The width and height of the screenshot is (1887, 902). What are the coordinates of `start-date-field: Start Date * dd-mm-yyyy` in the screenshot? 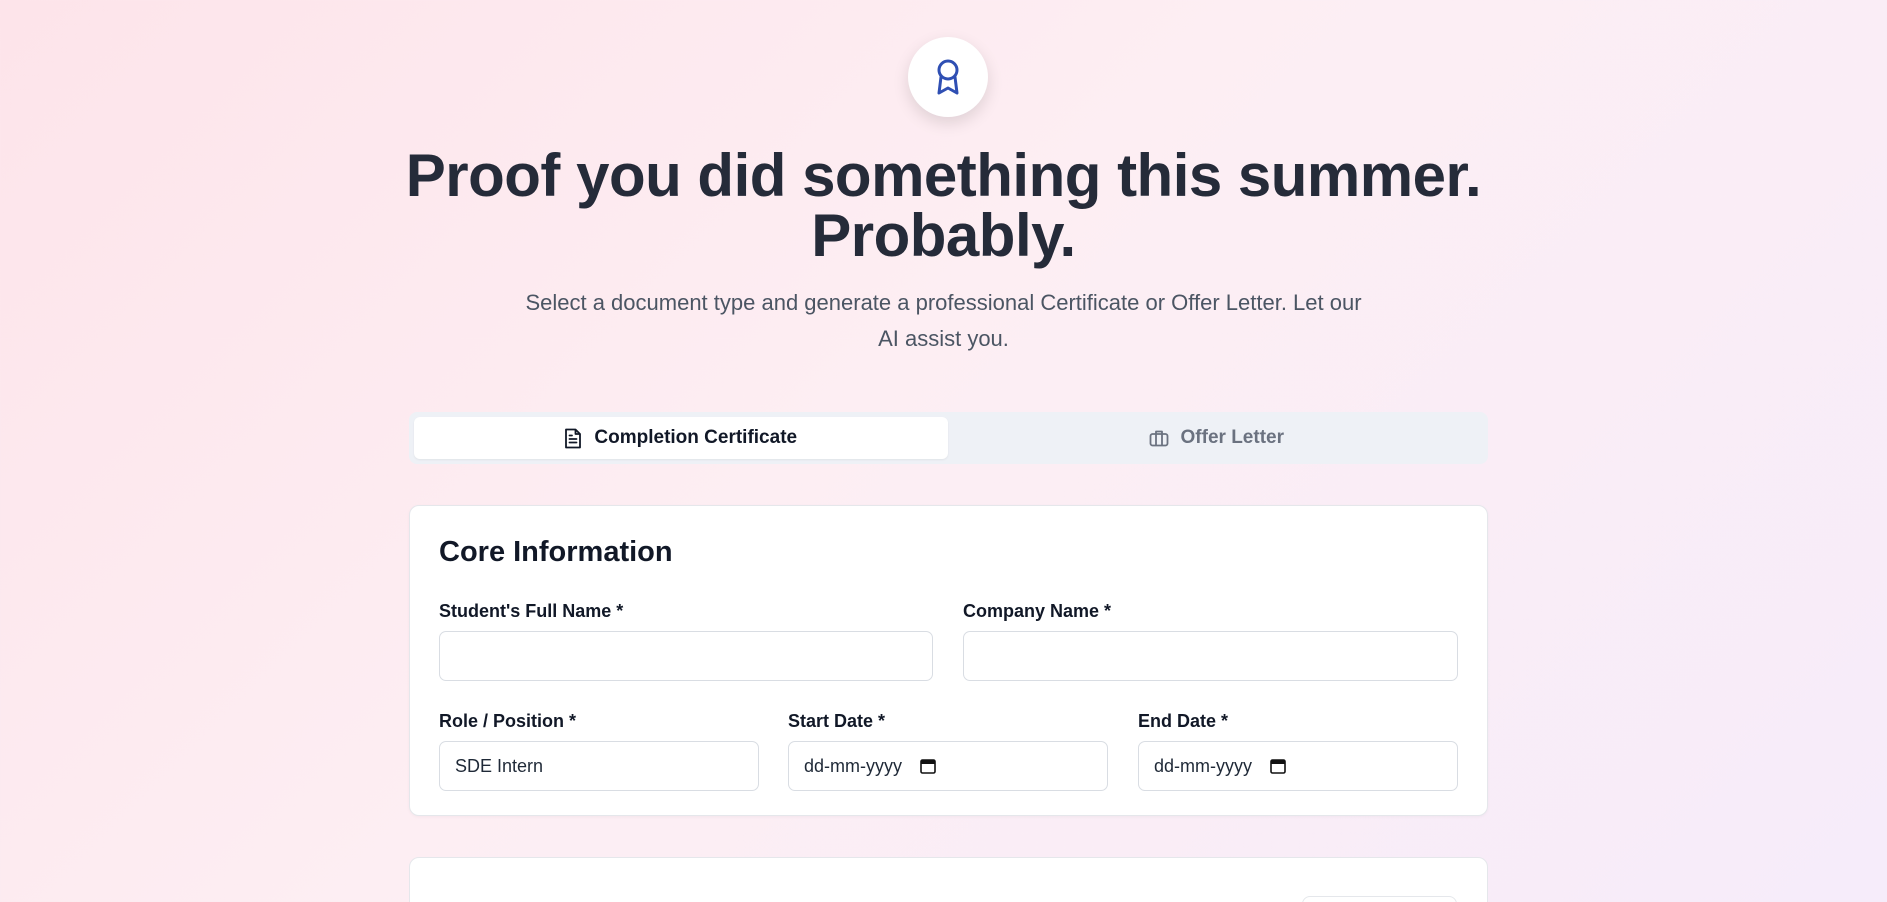 It's located at (948, 751).